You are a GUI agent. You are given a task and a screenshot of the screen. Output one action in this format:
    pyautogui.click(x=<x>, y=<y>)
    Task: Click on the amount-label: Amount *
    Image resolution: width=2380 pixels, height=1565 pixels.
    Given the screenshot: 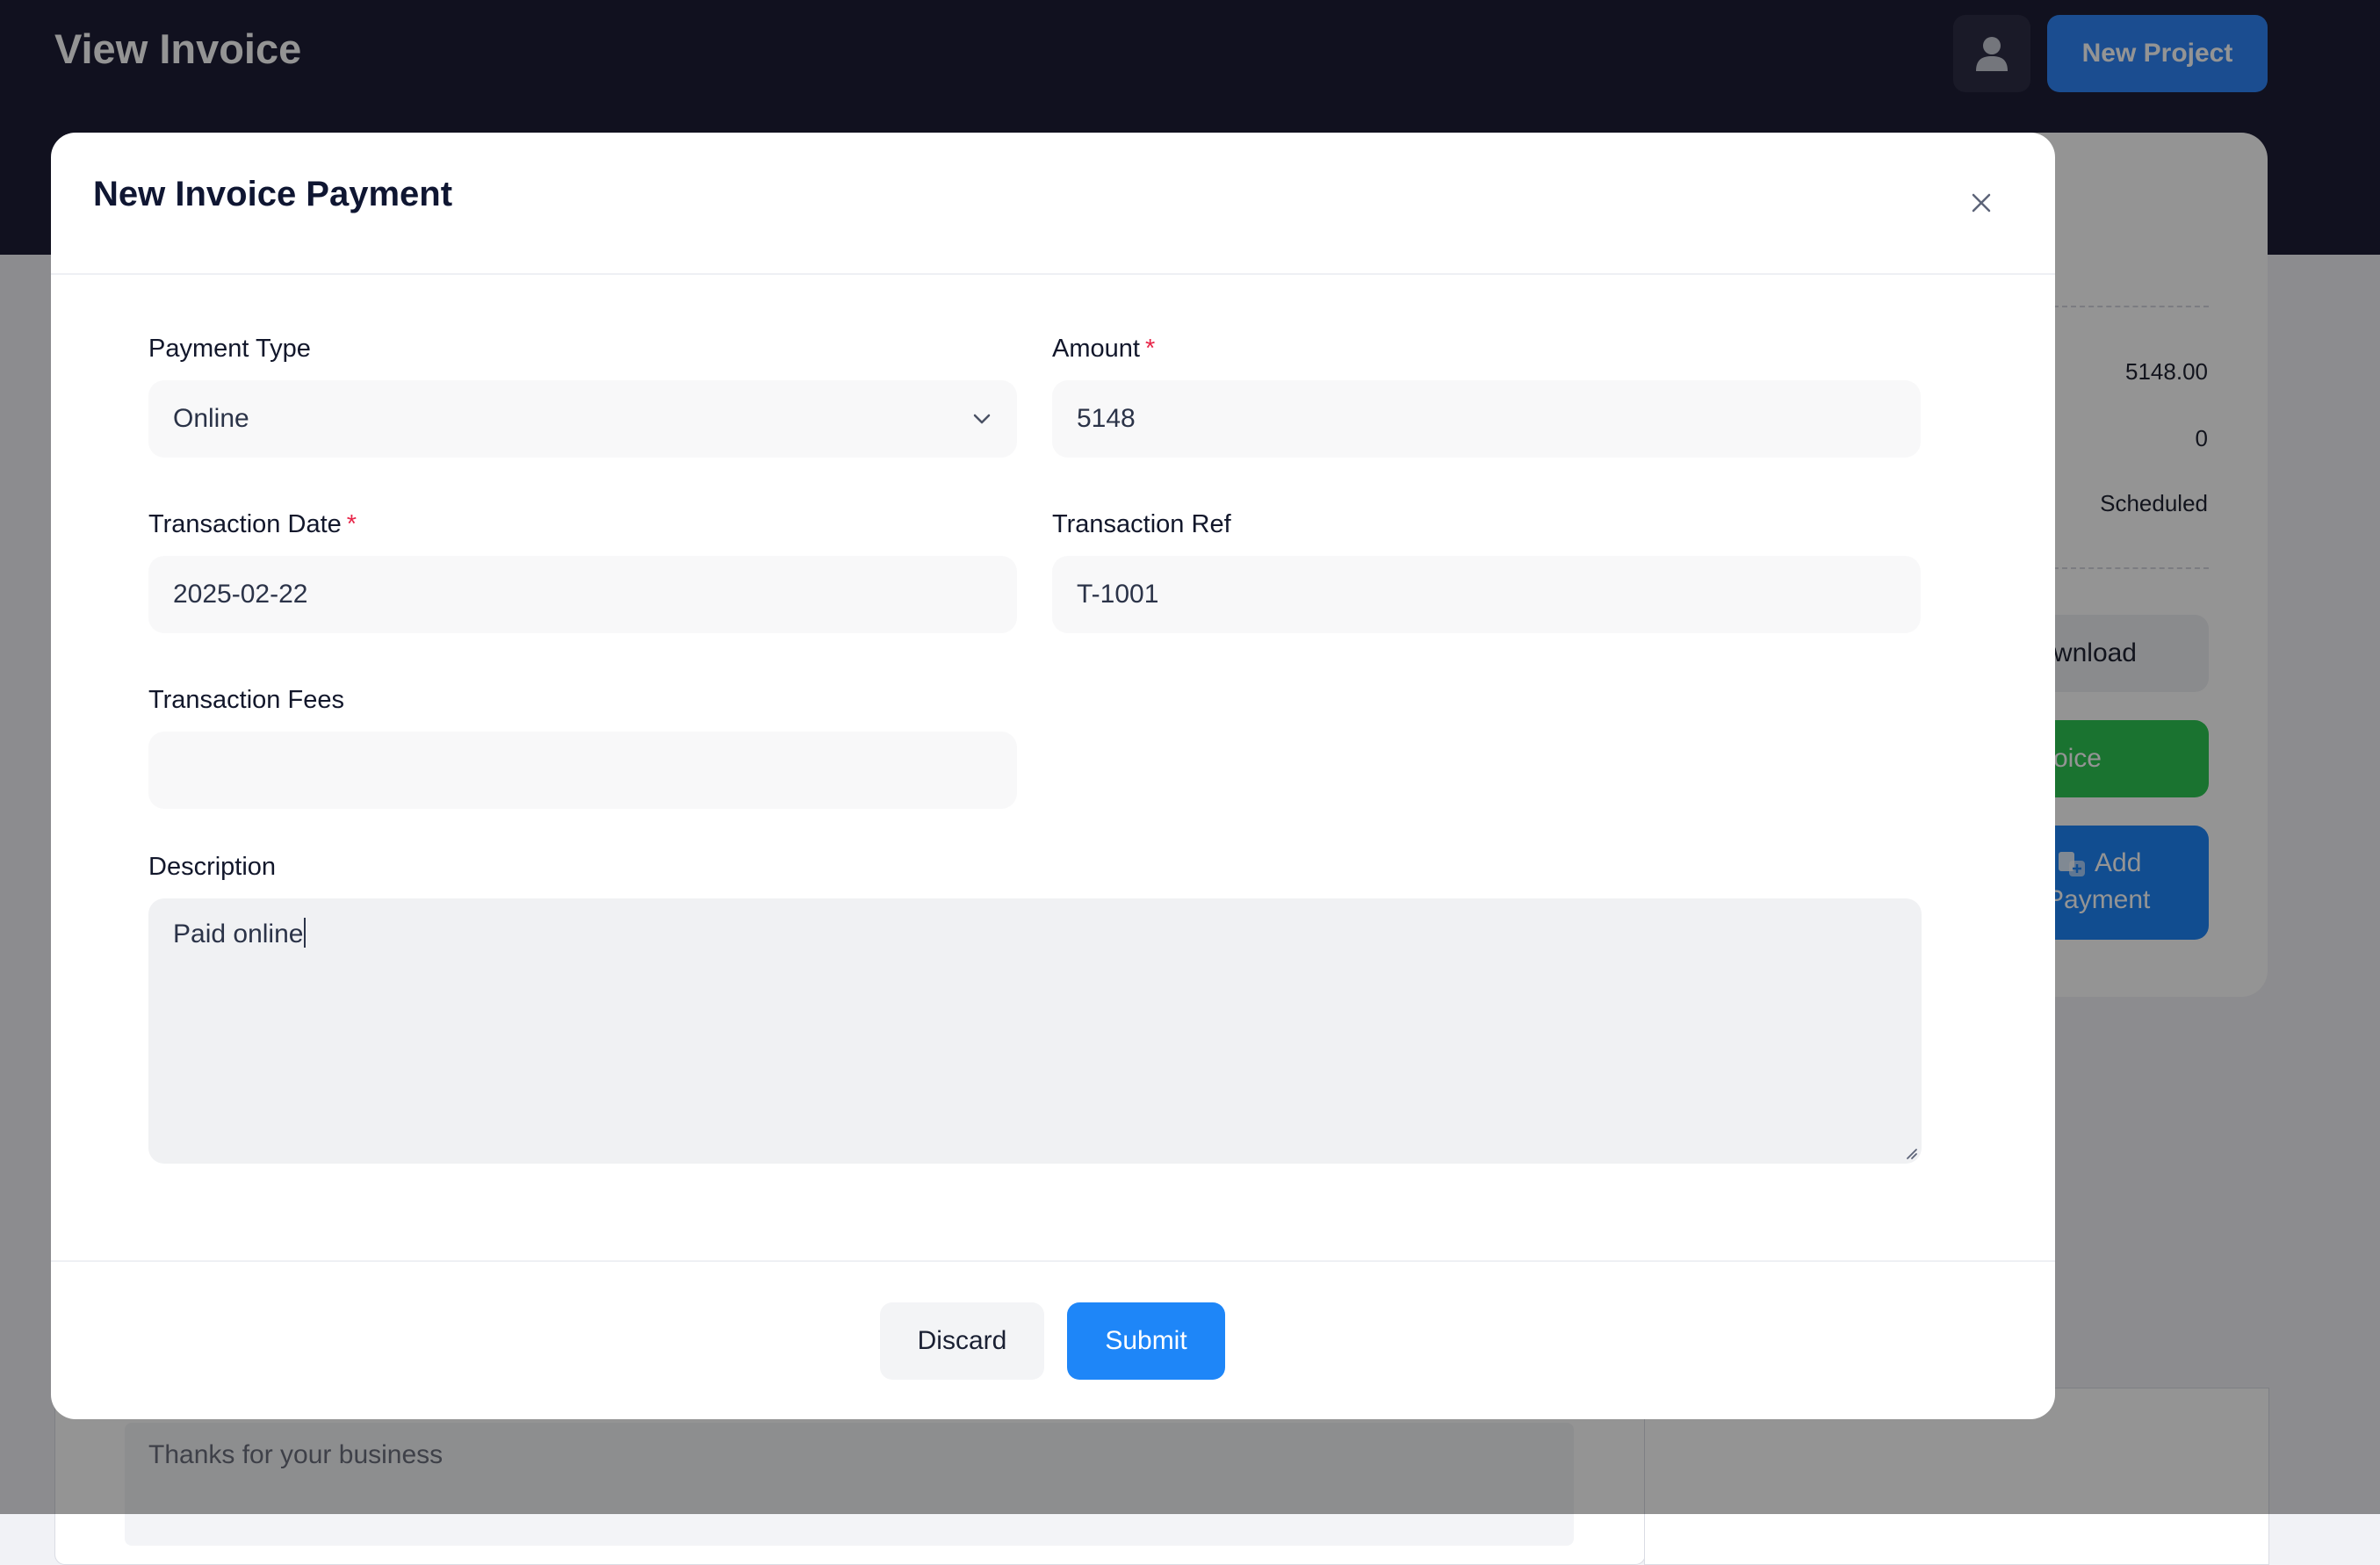 What is the action you would take?
    pyautogui.click(x=1104, y=349)
    